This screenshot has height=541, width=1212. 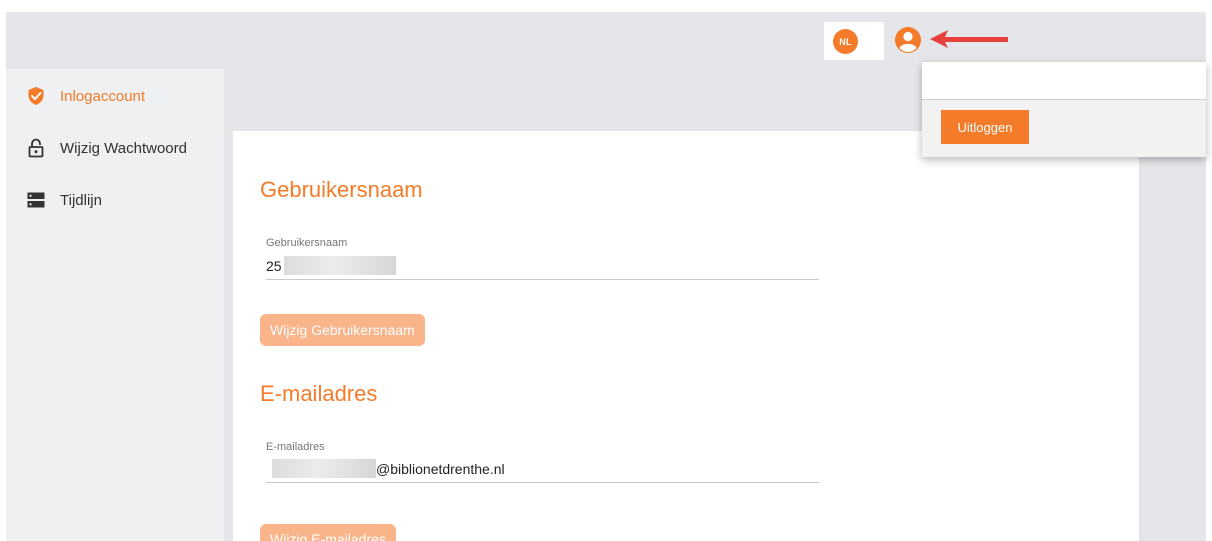 I want to click on change-username-button: Wijzig Gebruikersnaam, so click(x=342, y=330).